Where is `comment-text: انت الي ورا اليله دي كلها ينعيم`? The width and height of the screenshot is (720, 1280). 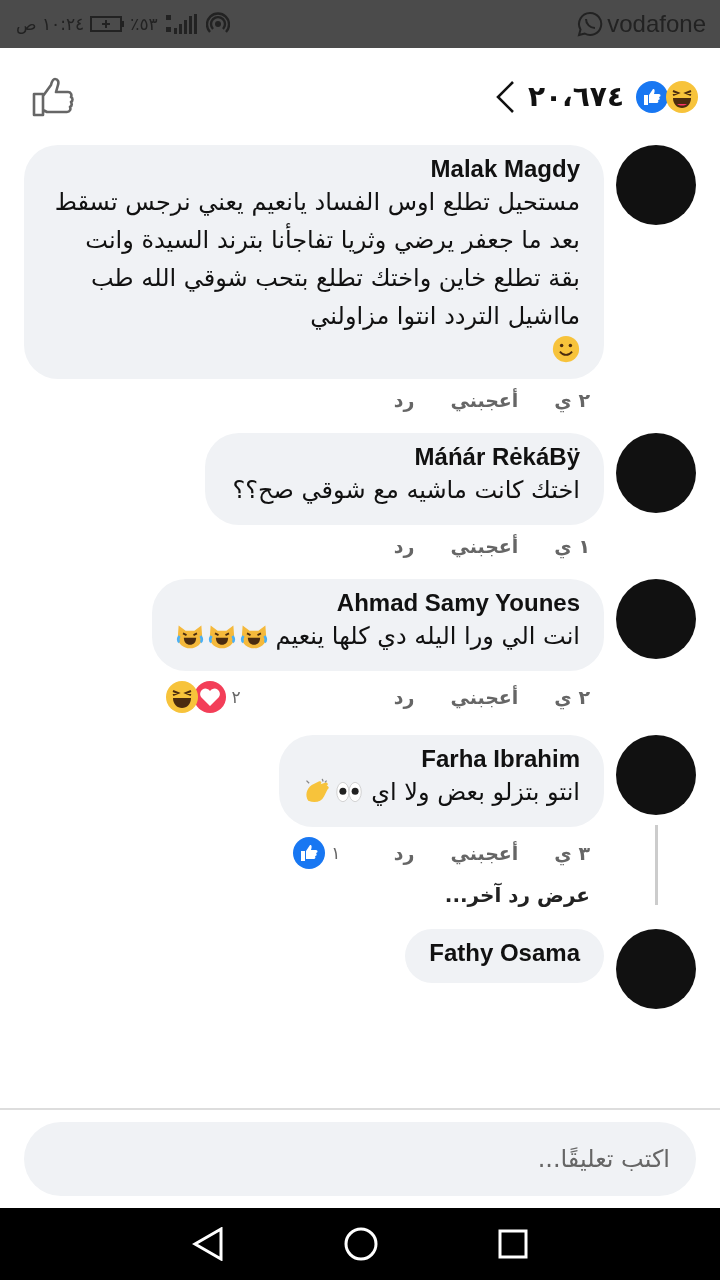 comment-text: انت الي ورا اليله دي كلها ينعيم is located at coordinates (427, 636).